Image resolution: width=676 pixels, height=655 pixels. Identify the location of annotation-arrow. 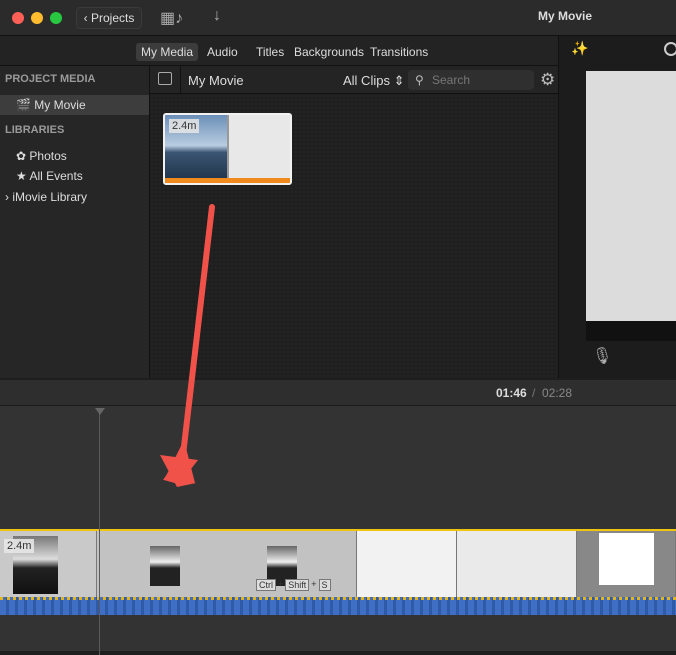
(187, 345).